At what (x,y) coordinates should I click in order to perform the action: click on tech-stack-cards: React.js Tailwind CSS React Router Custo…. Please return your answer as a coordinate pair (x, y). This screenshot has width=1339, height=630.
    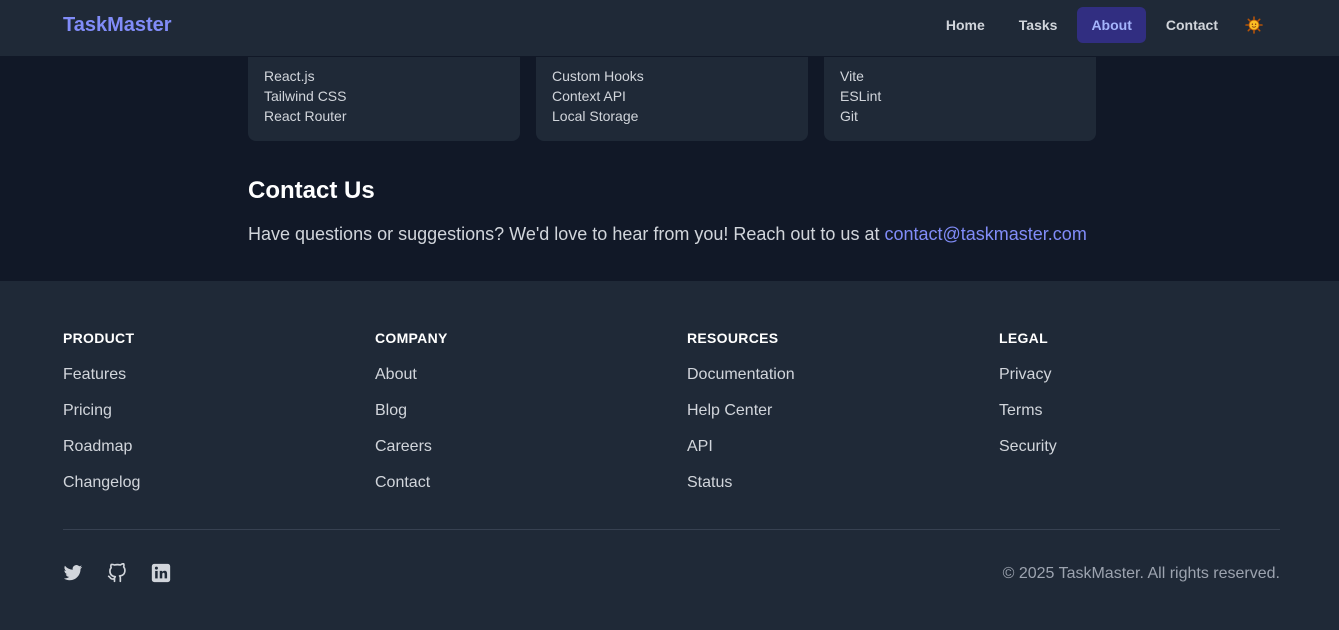
    Looking at the image, I should click on (672, 99).